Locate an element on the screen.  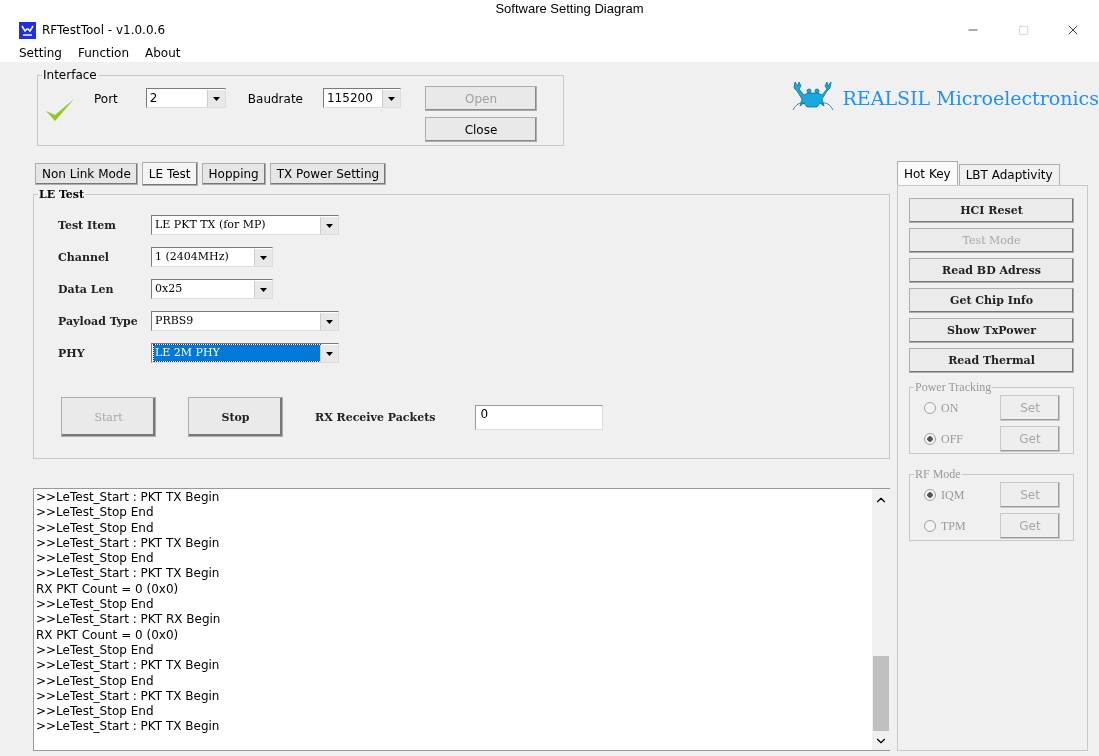
field-label: Baudrate is located at coordinates (275, 99).